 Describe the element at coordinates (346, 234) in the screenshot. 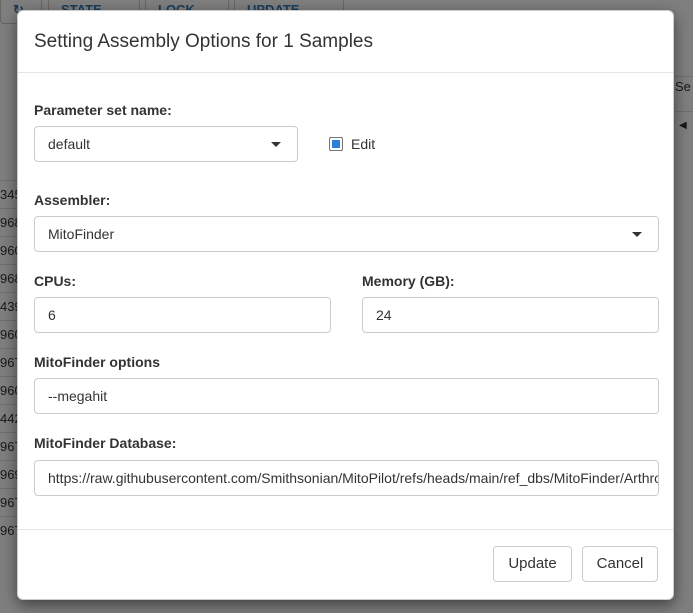

I see `assembler-select: MitoFinder` at that location.